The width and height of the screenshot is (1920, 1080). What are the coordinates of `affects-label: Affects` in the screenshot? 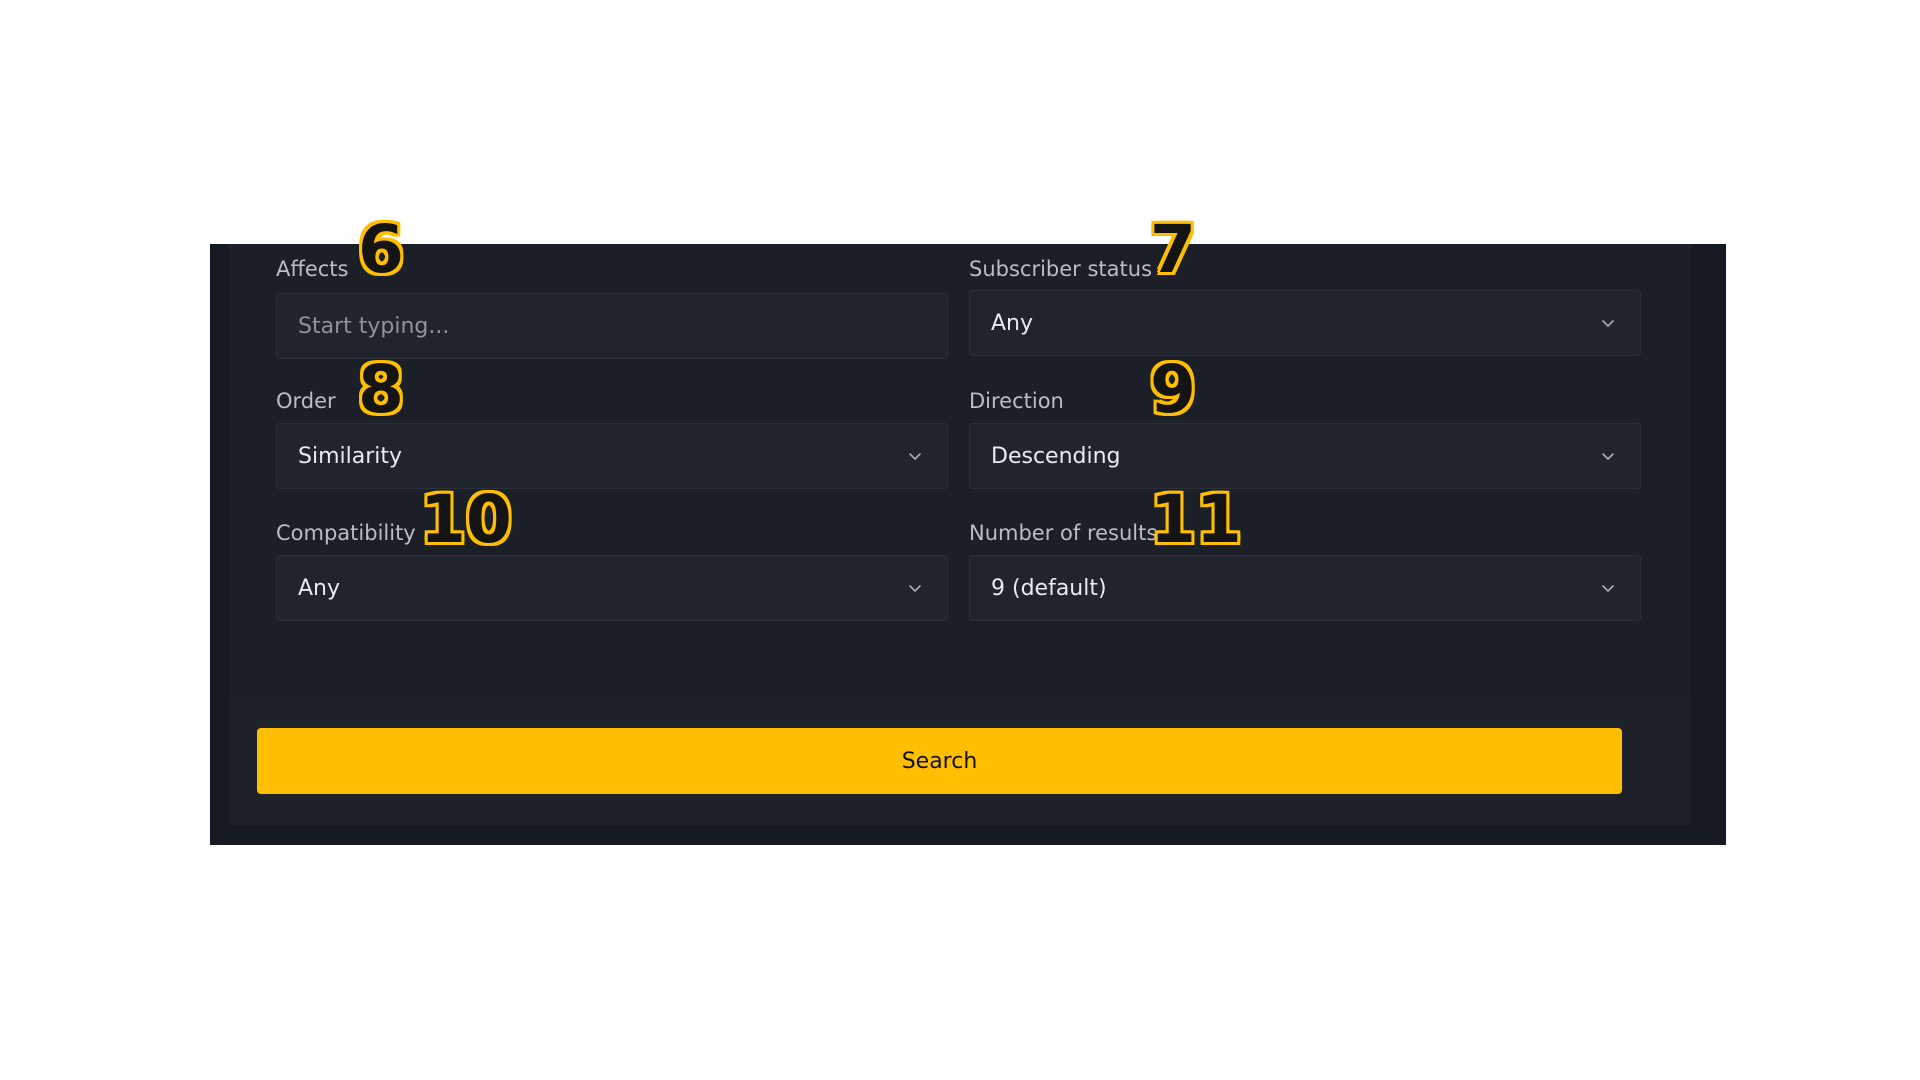 It's located at (312, 269).